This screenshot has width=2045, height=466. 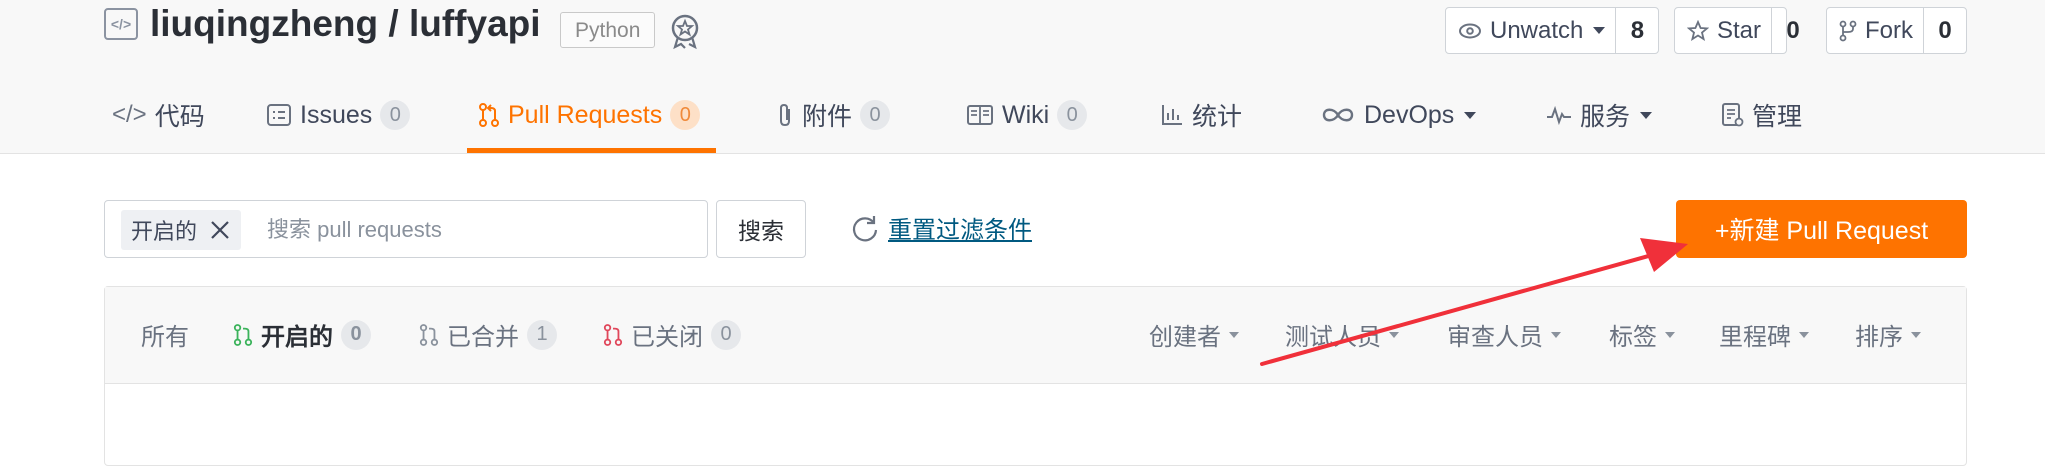 What do you see at coordinates (1072, 115) in the screenshot?
I see `wiki-count: 0` at bounding box center [1072, 115].